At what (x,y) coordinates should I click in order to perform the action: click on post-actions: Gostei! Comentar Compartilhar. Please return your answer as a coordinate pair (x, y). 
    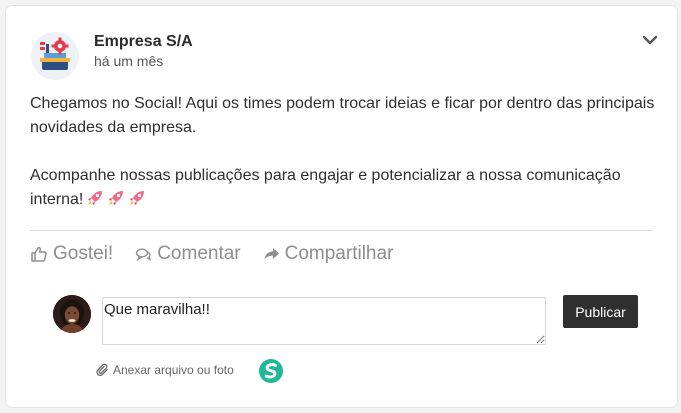
    Looking at the image, I should click on (222, 254).